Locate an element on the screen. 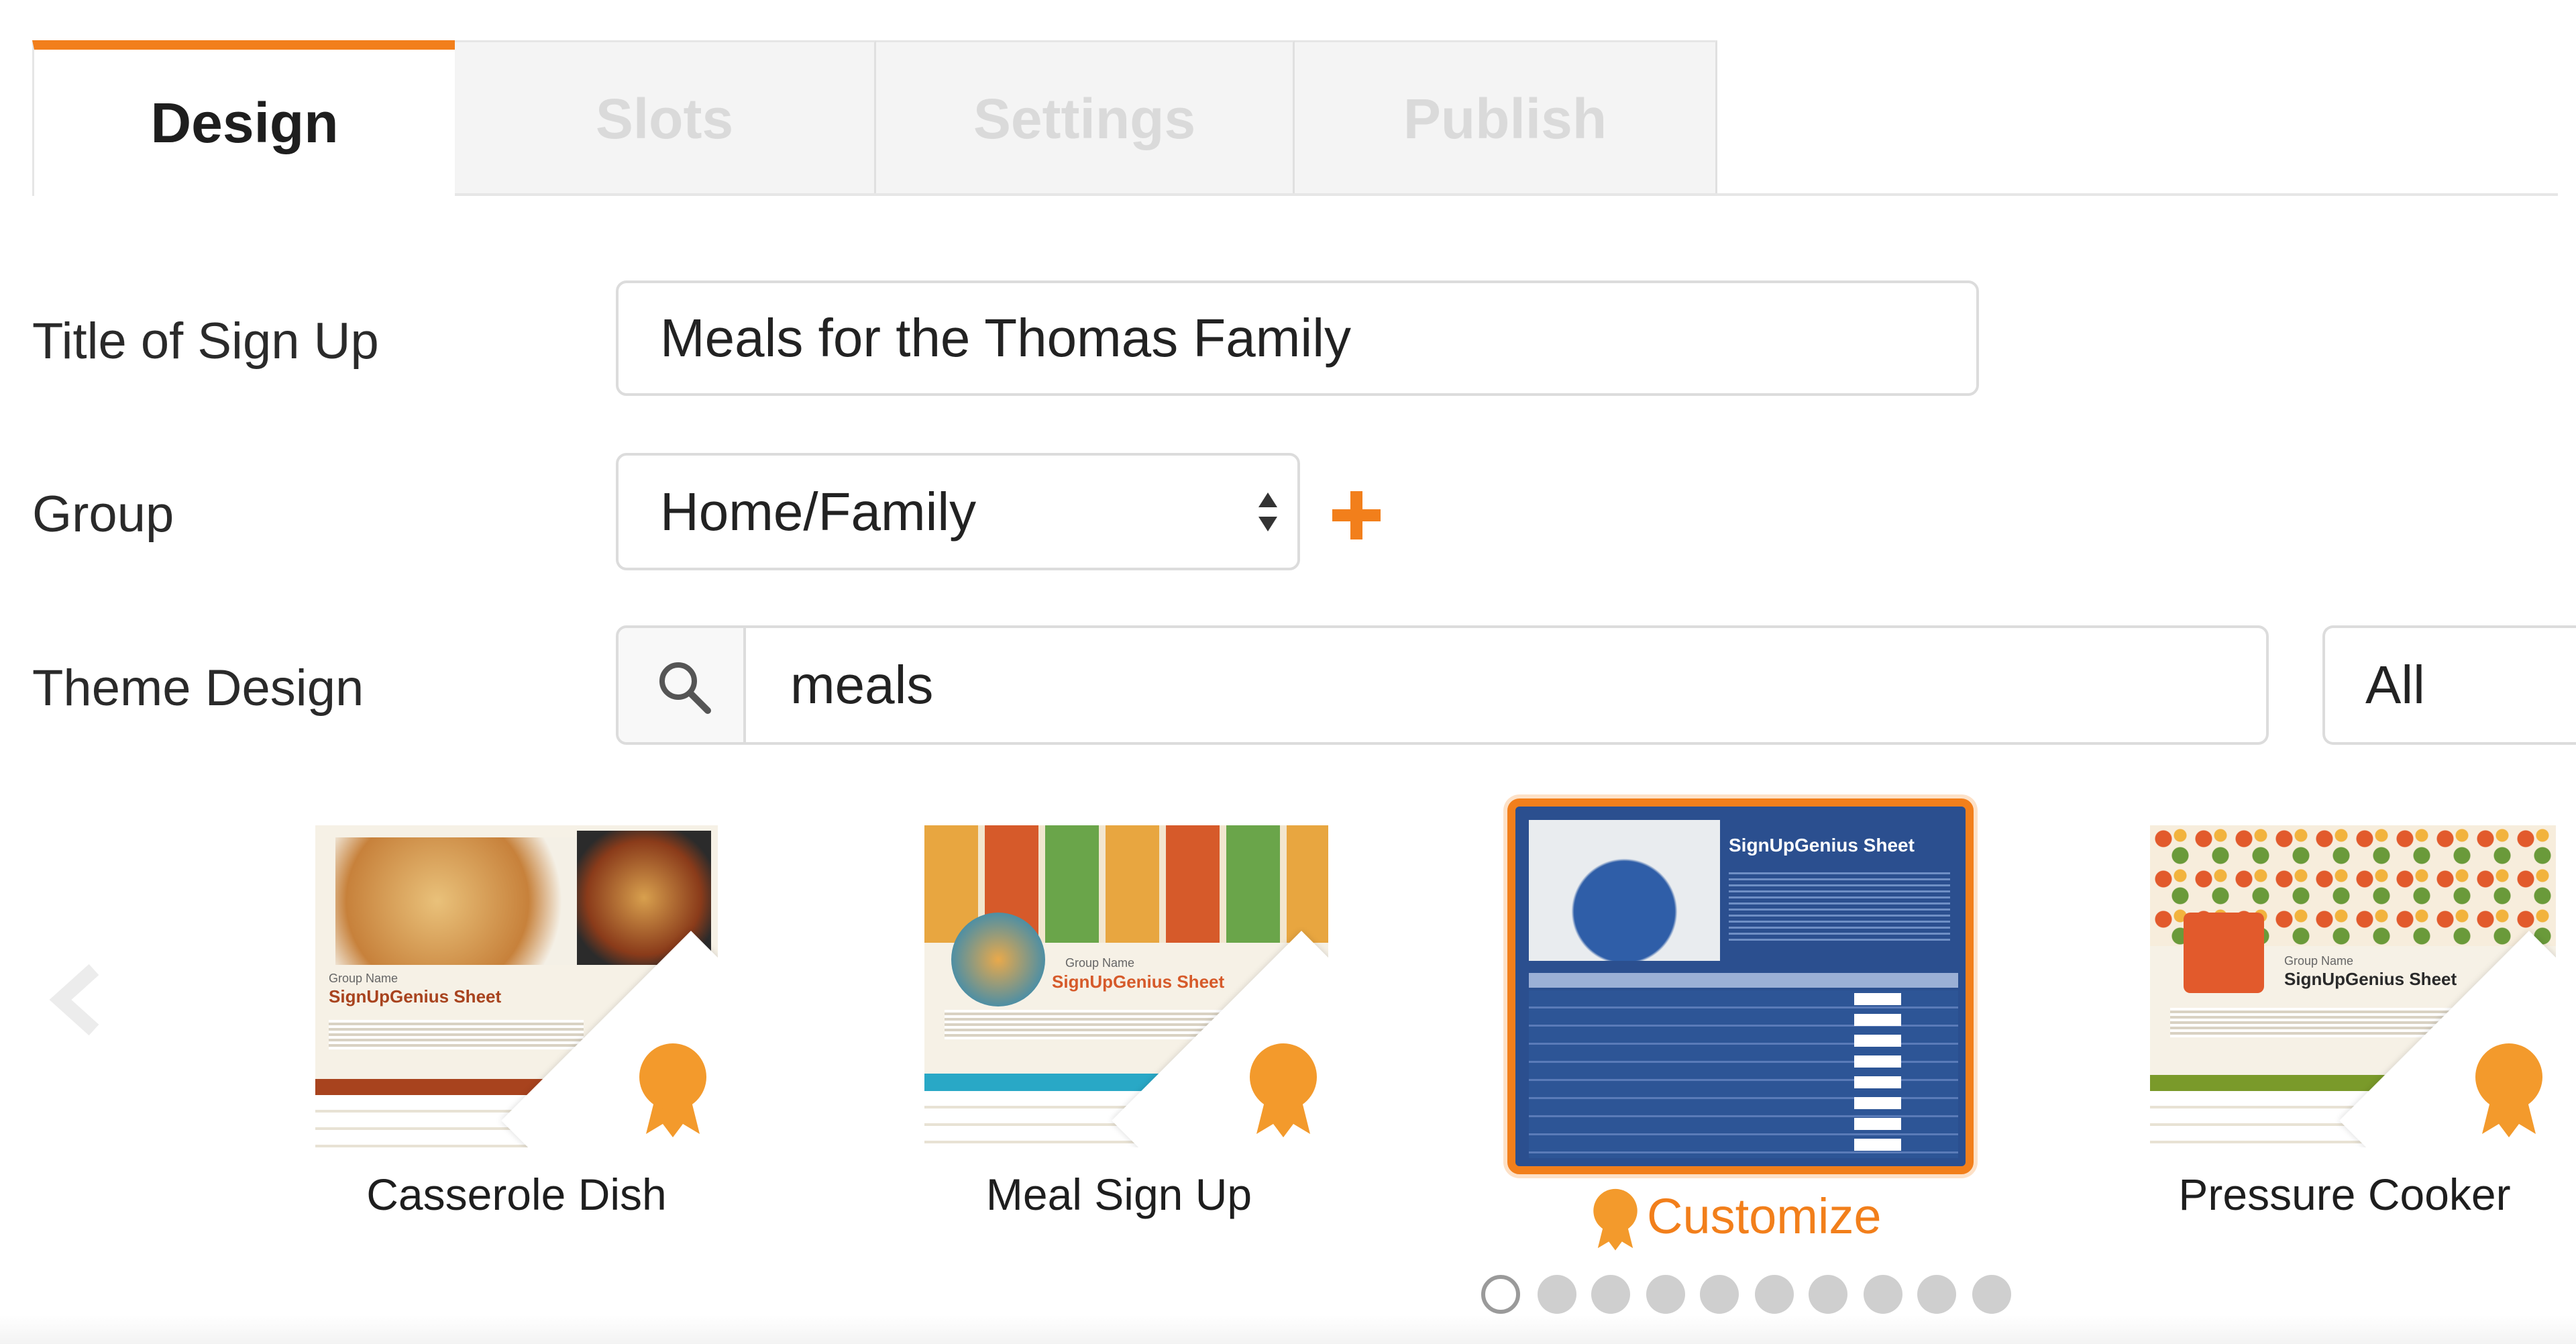 The image size is (2576, 1344). group-label: Group is located at coordinates (103, 514).